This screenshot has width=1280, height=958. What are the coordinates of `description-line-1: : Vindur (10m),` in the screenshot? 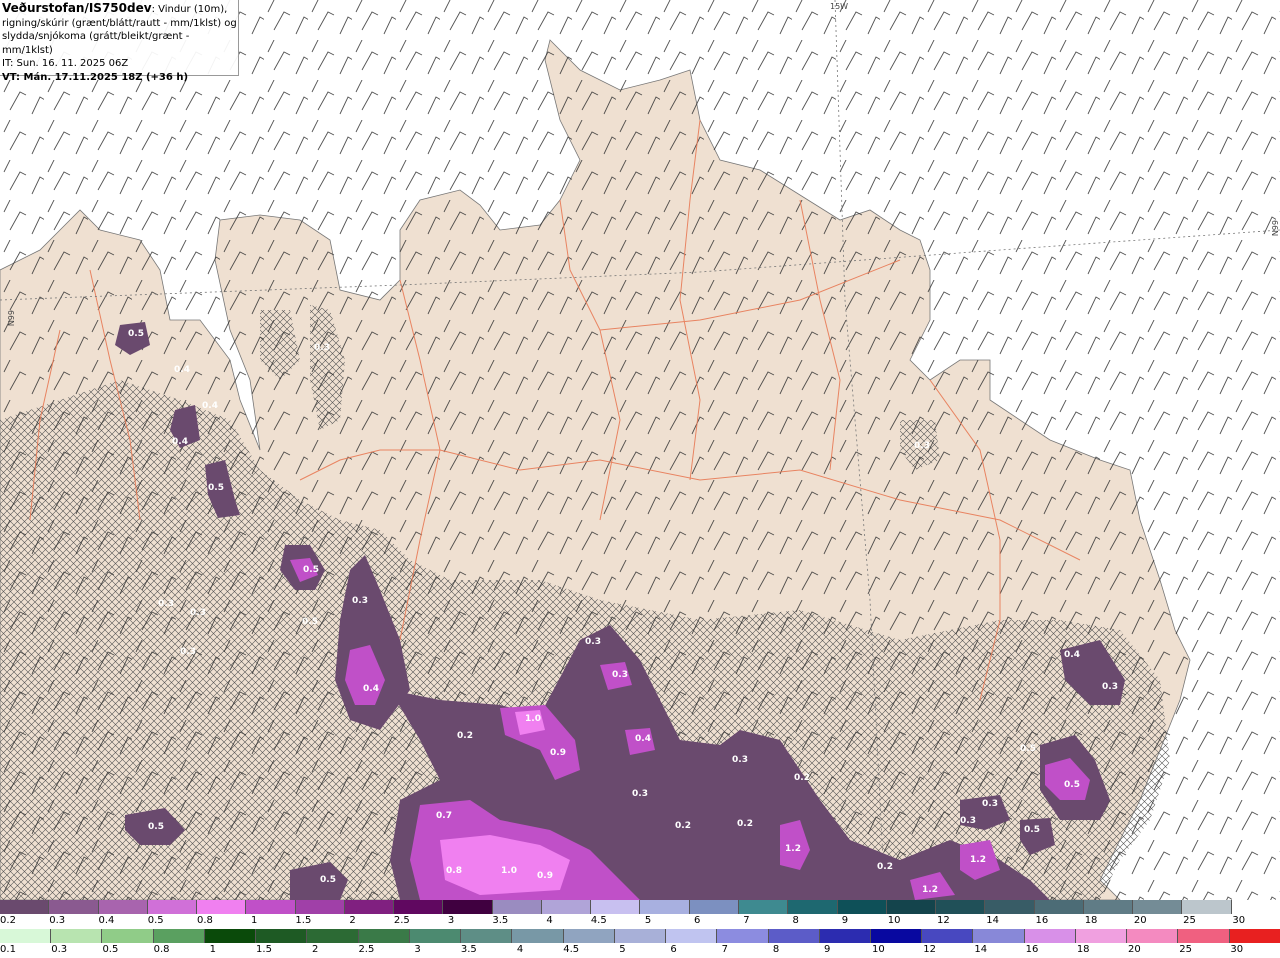 It's located at (189, 9).